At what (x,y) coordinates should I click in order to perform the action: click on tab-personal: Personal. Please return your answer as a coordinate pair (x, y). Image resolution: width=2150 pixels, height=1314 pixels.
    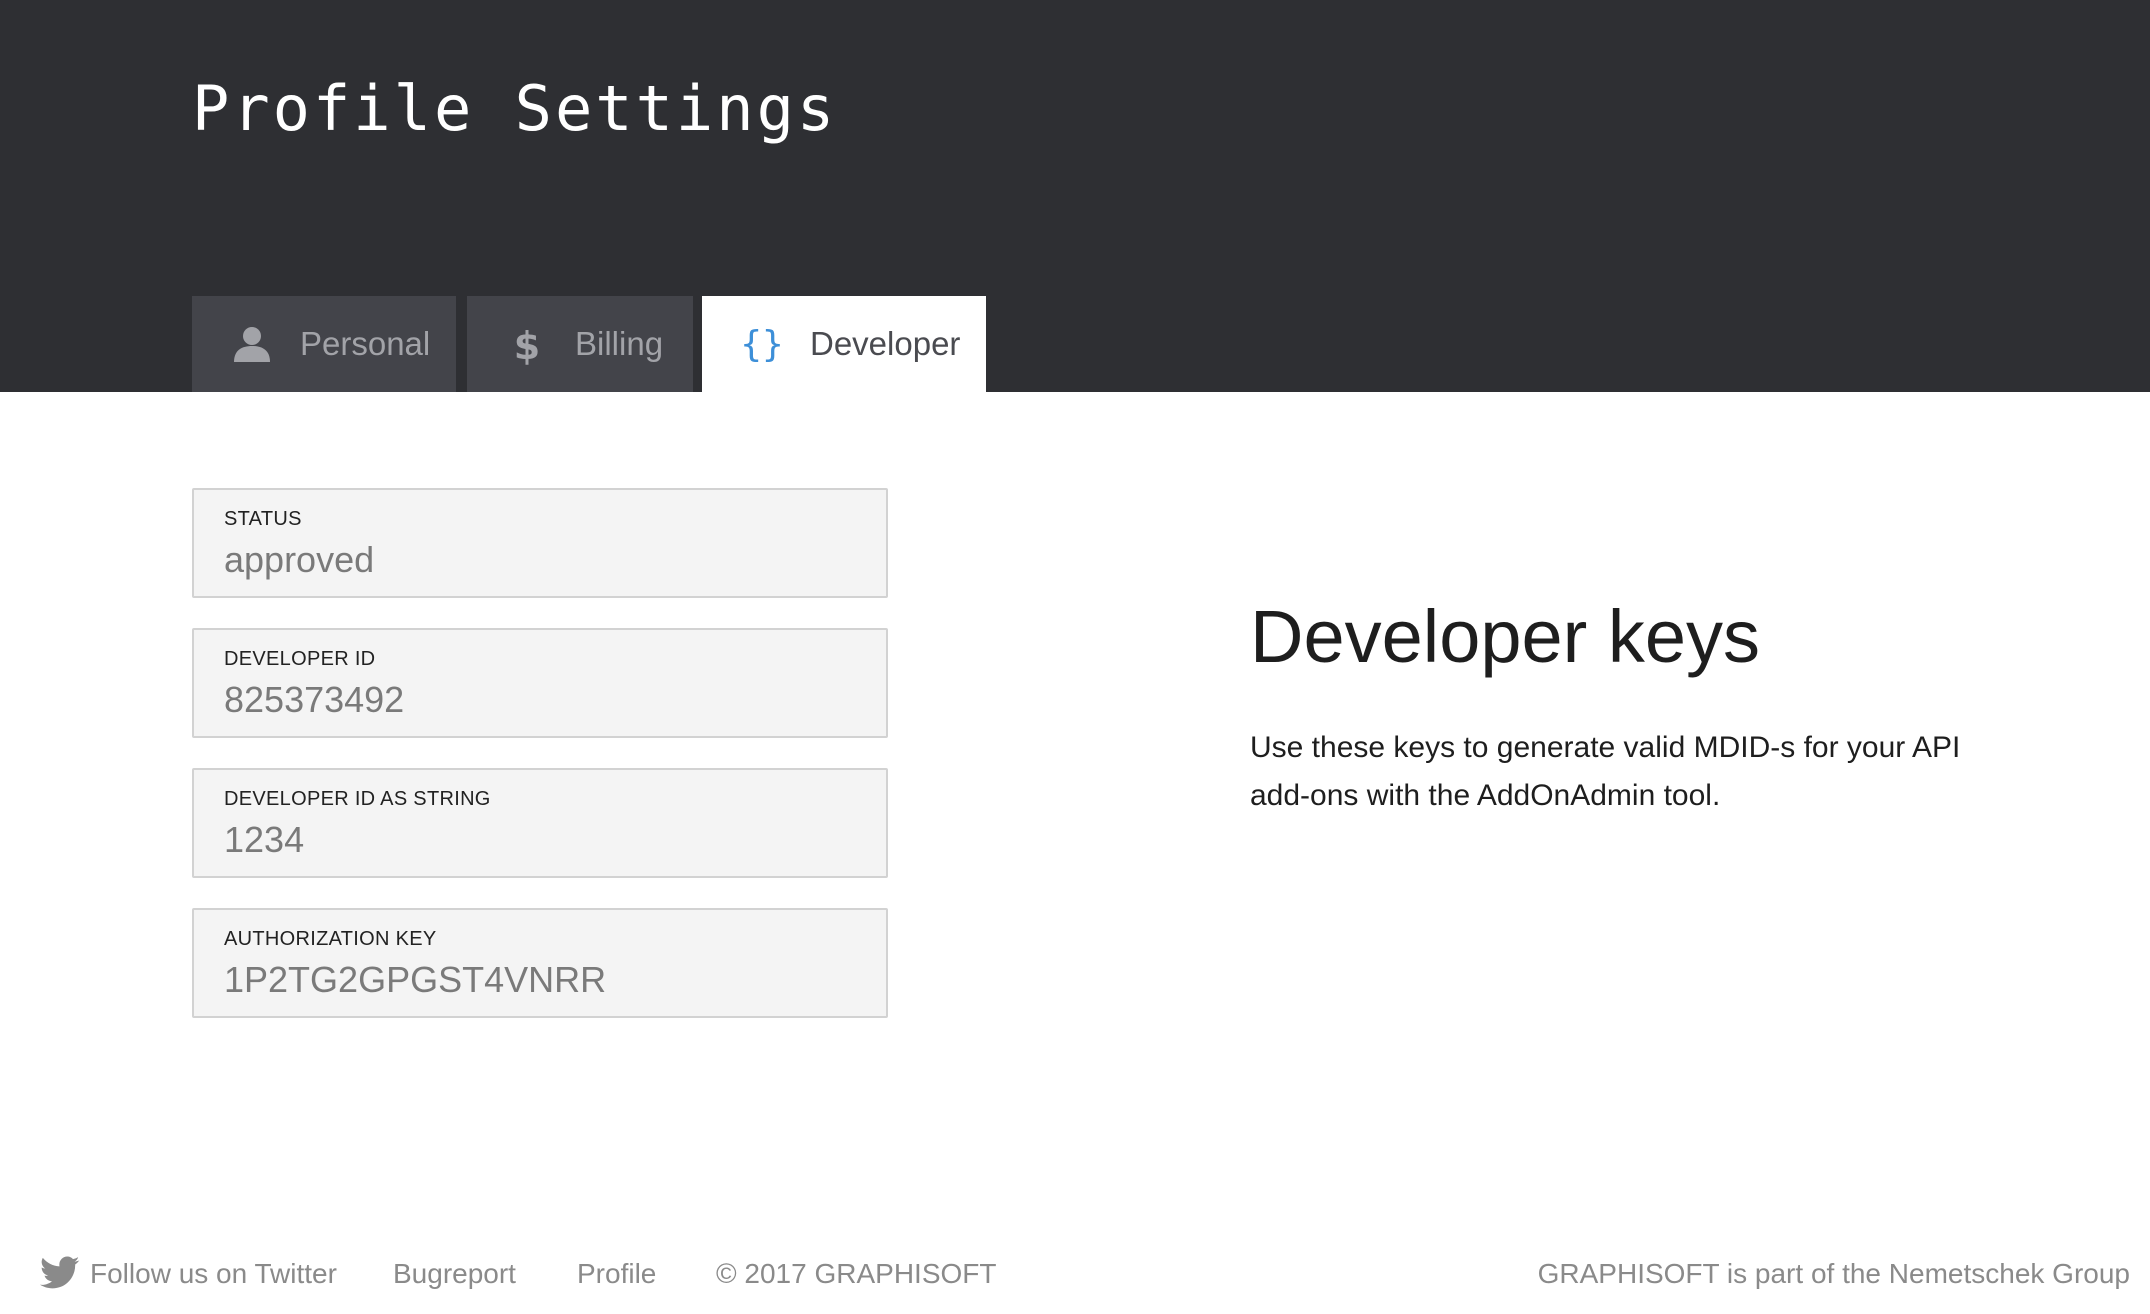
    Looking at the image, I should click on (324, 344).